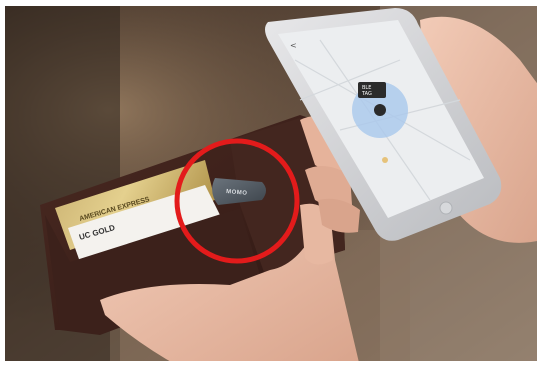  What do you see at coordinates (366, 94) in the screenshot?
I see `map-pin-label-line2: TAG` at bounding box center [366, 94].